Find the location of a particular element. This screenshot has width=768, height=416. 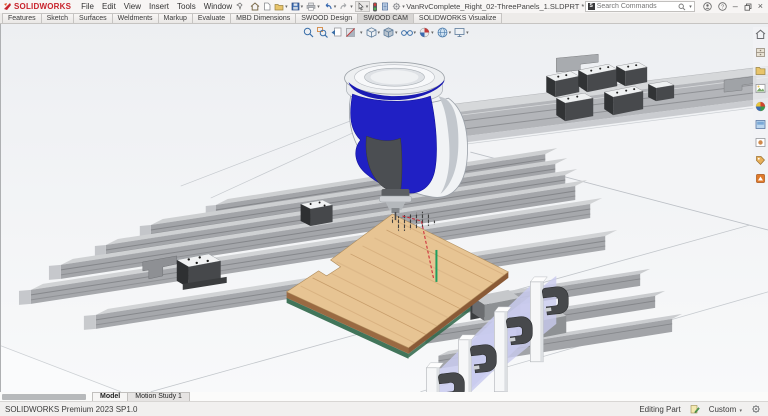

decals-icon is located at coordinates (760, 142).